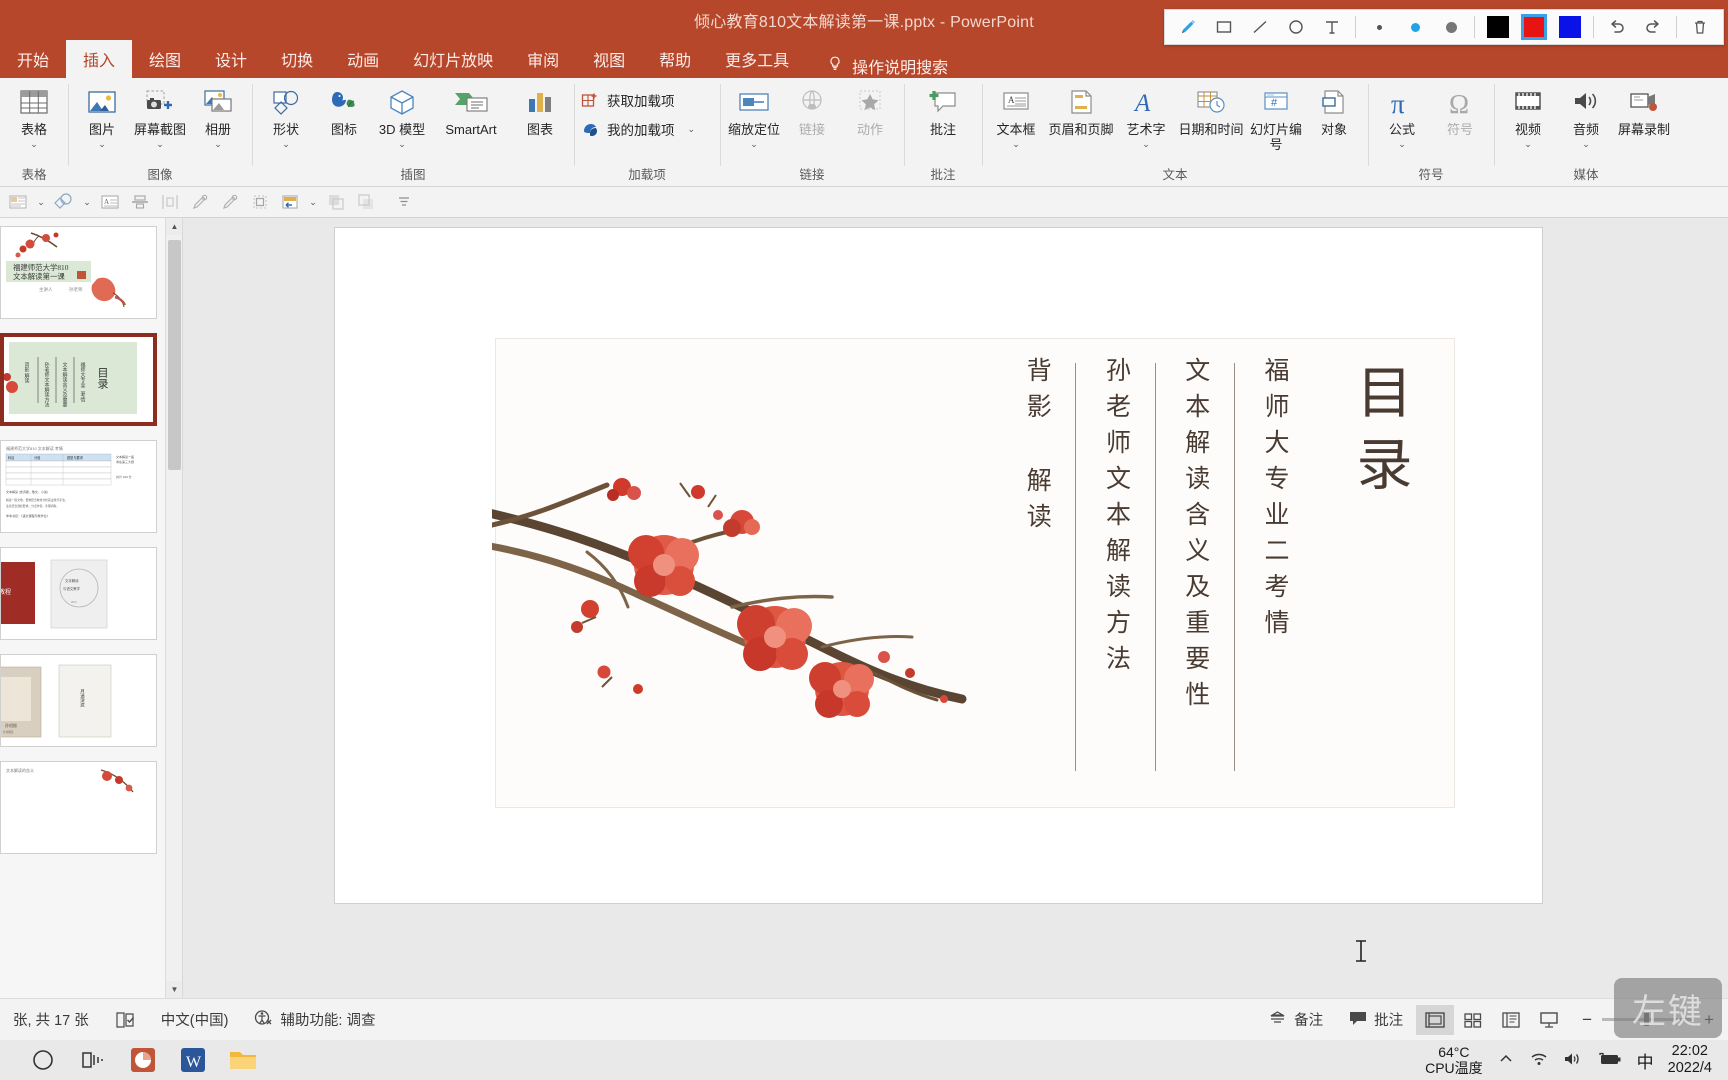 The image size is (1728, 1080). Describe the element at coordinates (314, 1019) in the screenshot. I see `accessibility-status: 辅助功能: 调查` at that location.